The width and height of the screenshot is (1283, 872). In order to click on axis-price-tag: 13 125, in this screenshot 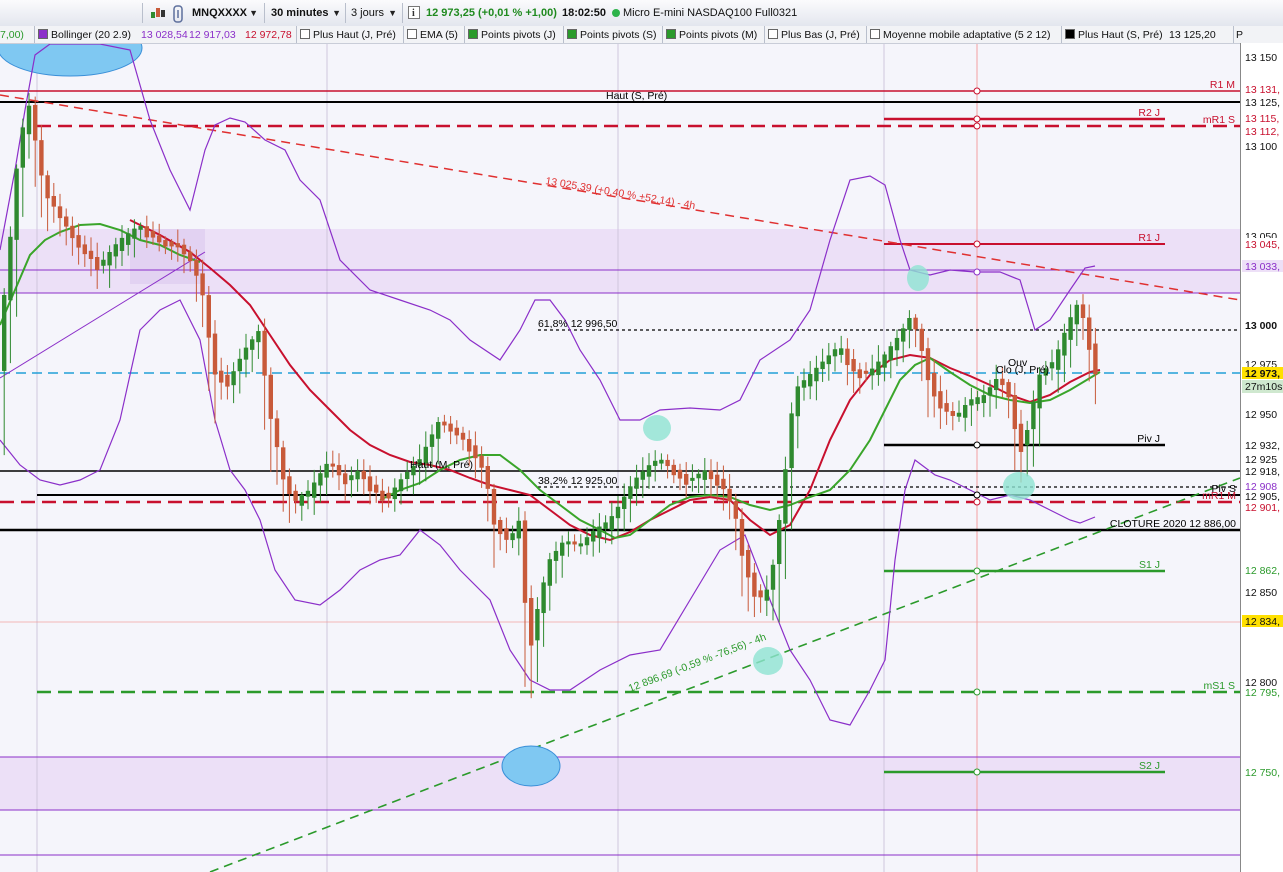, I will do `click(1262, 103)`.